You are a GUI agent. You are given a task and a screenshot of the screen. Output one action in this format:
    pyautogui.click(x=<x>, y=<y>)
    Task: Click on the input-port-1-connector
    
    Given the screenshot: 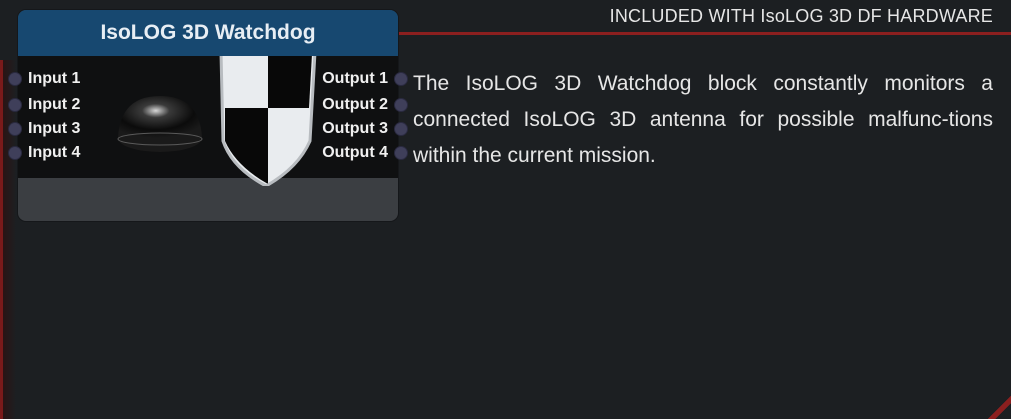 What is the action you would take?
    pyautogui.click(x=15, y=79)
    